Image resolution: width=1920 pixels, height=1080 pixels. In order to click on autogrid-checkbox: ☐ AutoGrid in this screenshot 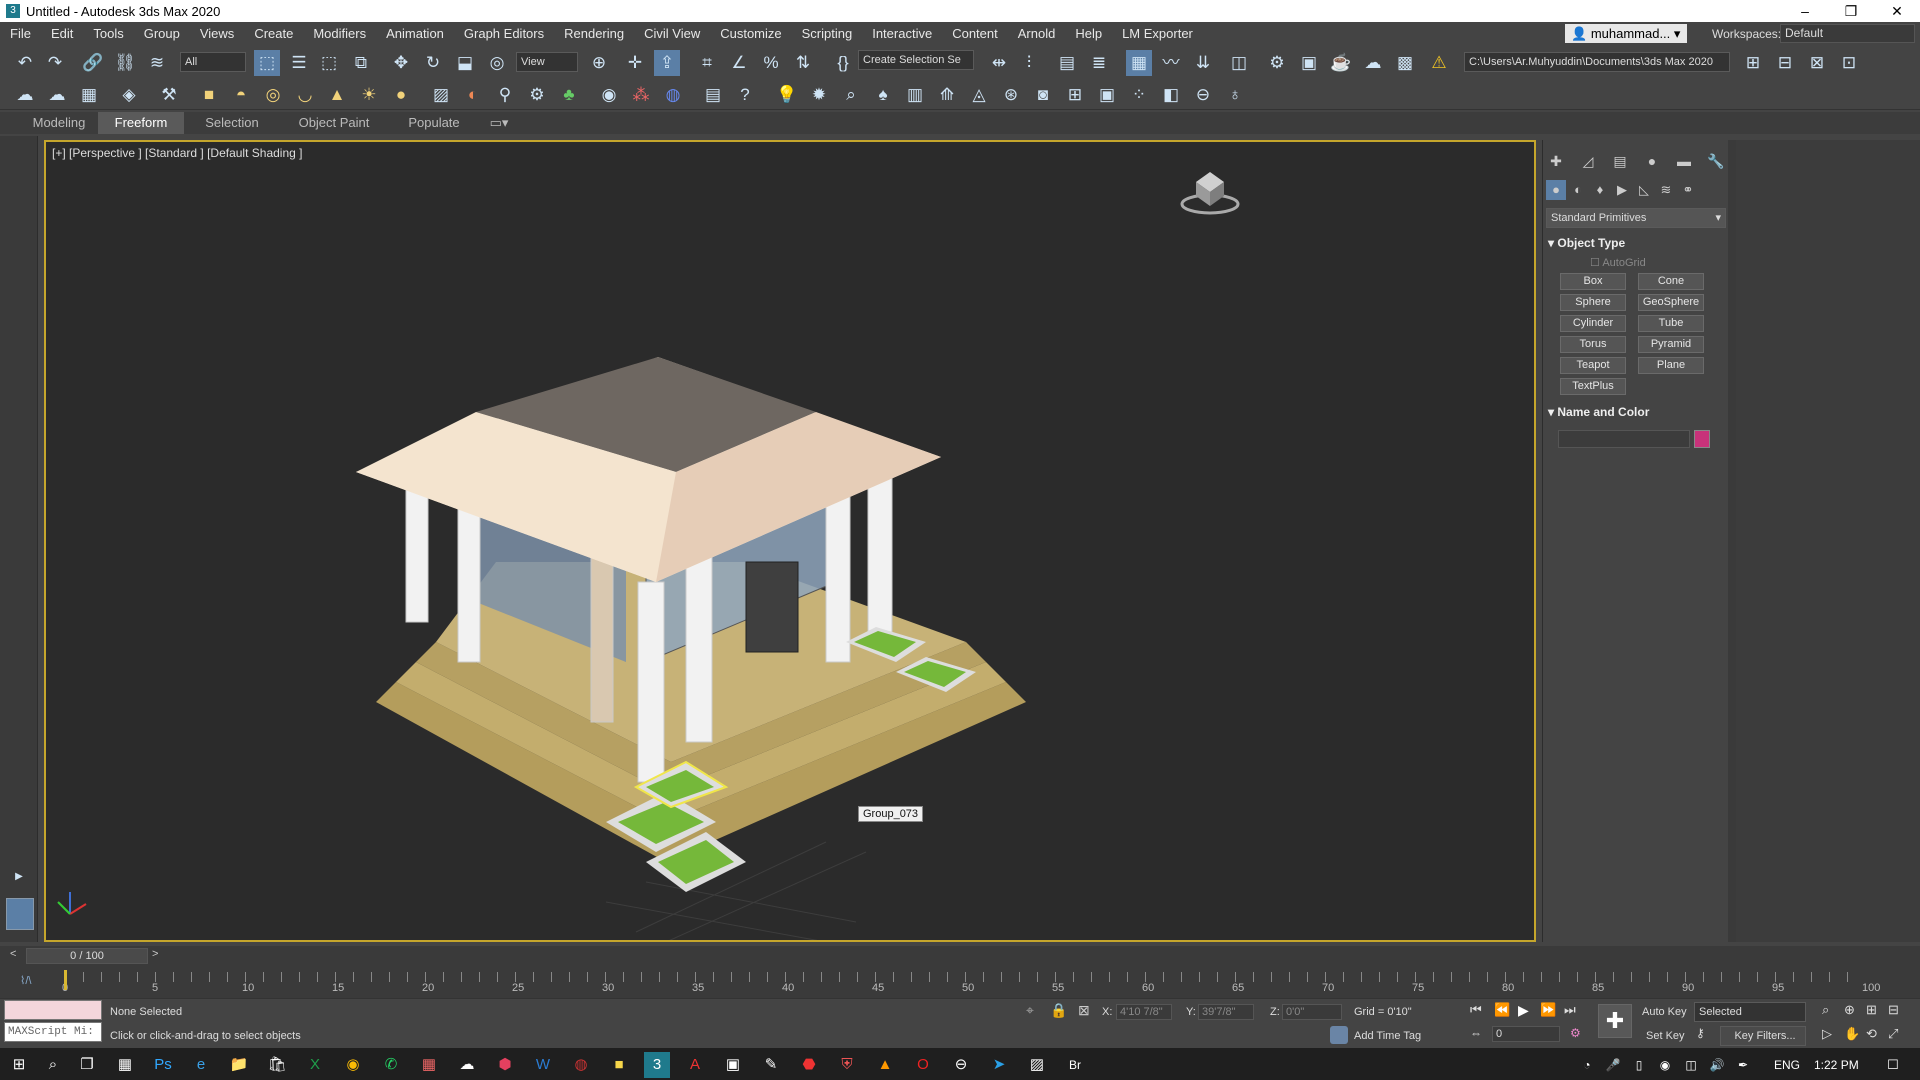, I will do `click(1618, 262)`.